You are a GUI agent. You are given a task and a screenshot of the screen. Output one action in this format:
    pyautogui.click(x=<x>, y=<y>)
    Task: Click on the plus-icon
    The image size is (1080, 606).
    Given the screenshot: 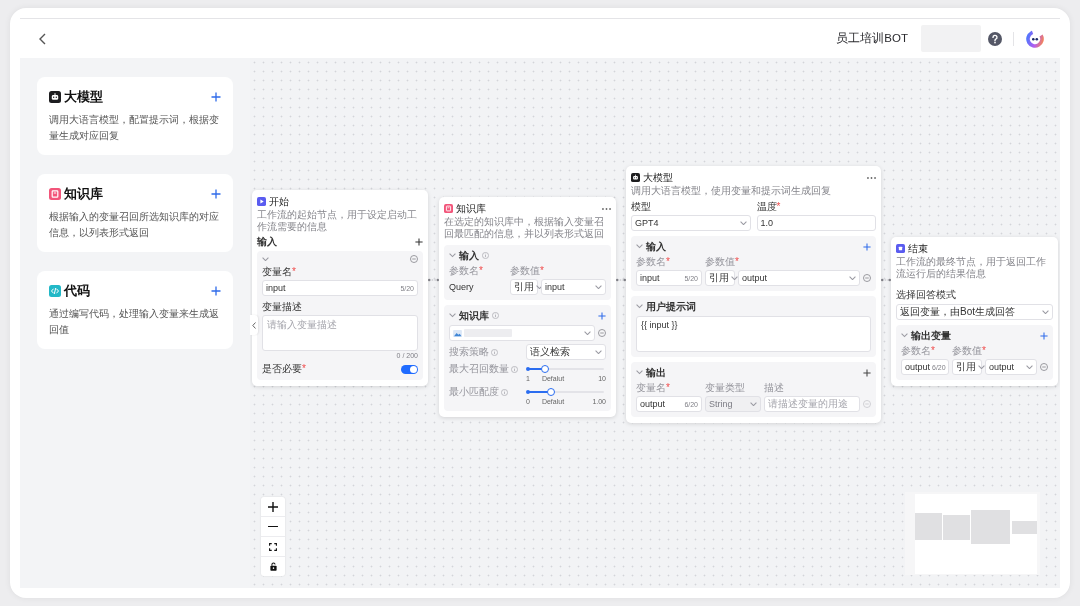 What is the action you would take?
    pyautogui.click(x=273, y=506)
    